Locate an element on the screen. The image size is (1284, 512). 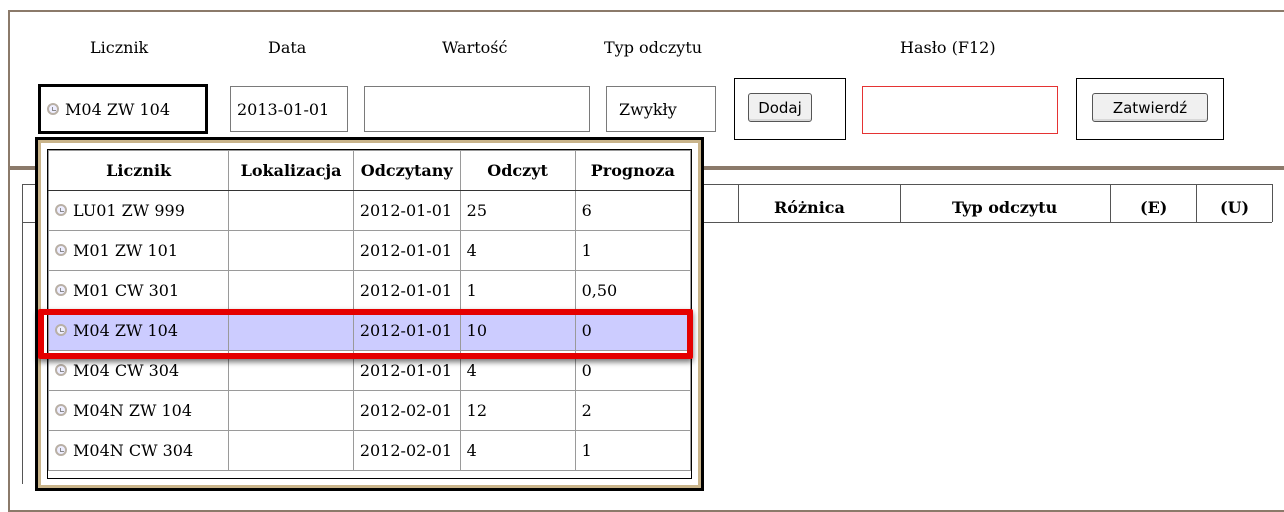
dropdown-cell-text: M01 CW 301 is located at coordinates (126, 290).